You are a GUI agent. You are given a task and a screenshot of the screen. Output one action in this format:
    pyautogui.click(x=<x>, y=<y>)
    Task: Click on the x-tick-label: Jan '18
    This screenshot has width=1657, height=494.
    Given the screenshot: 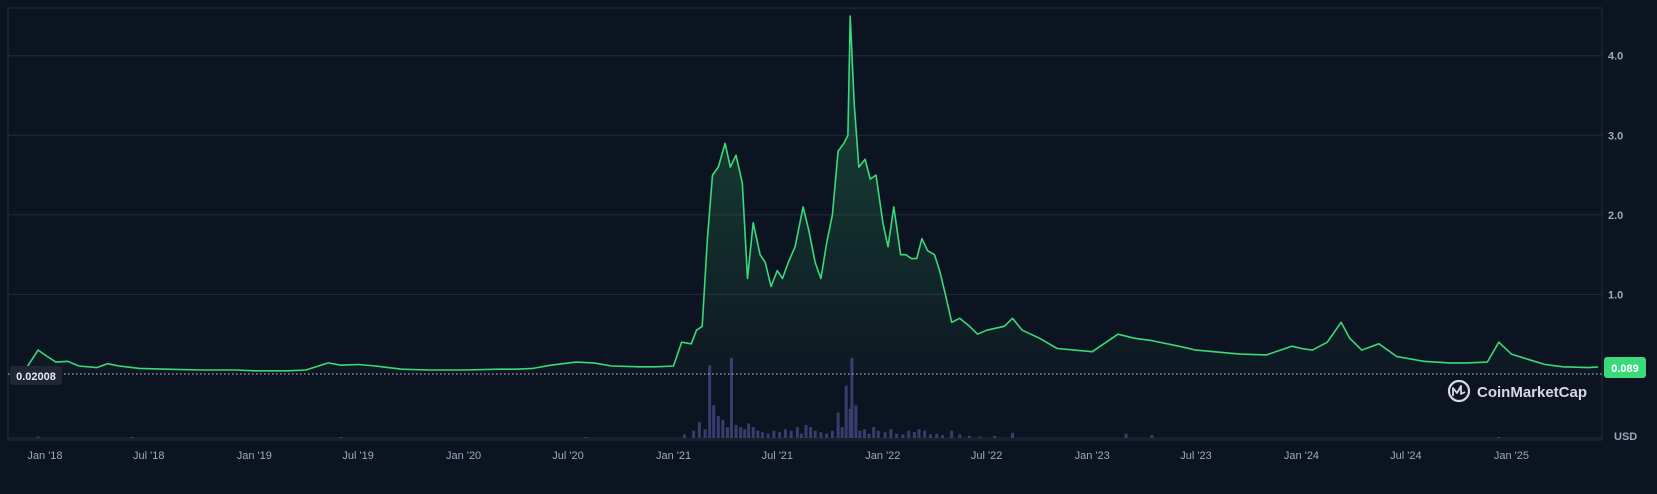 What is the action you would take?
    pyautogui.click(x=44, y=456)
    